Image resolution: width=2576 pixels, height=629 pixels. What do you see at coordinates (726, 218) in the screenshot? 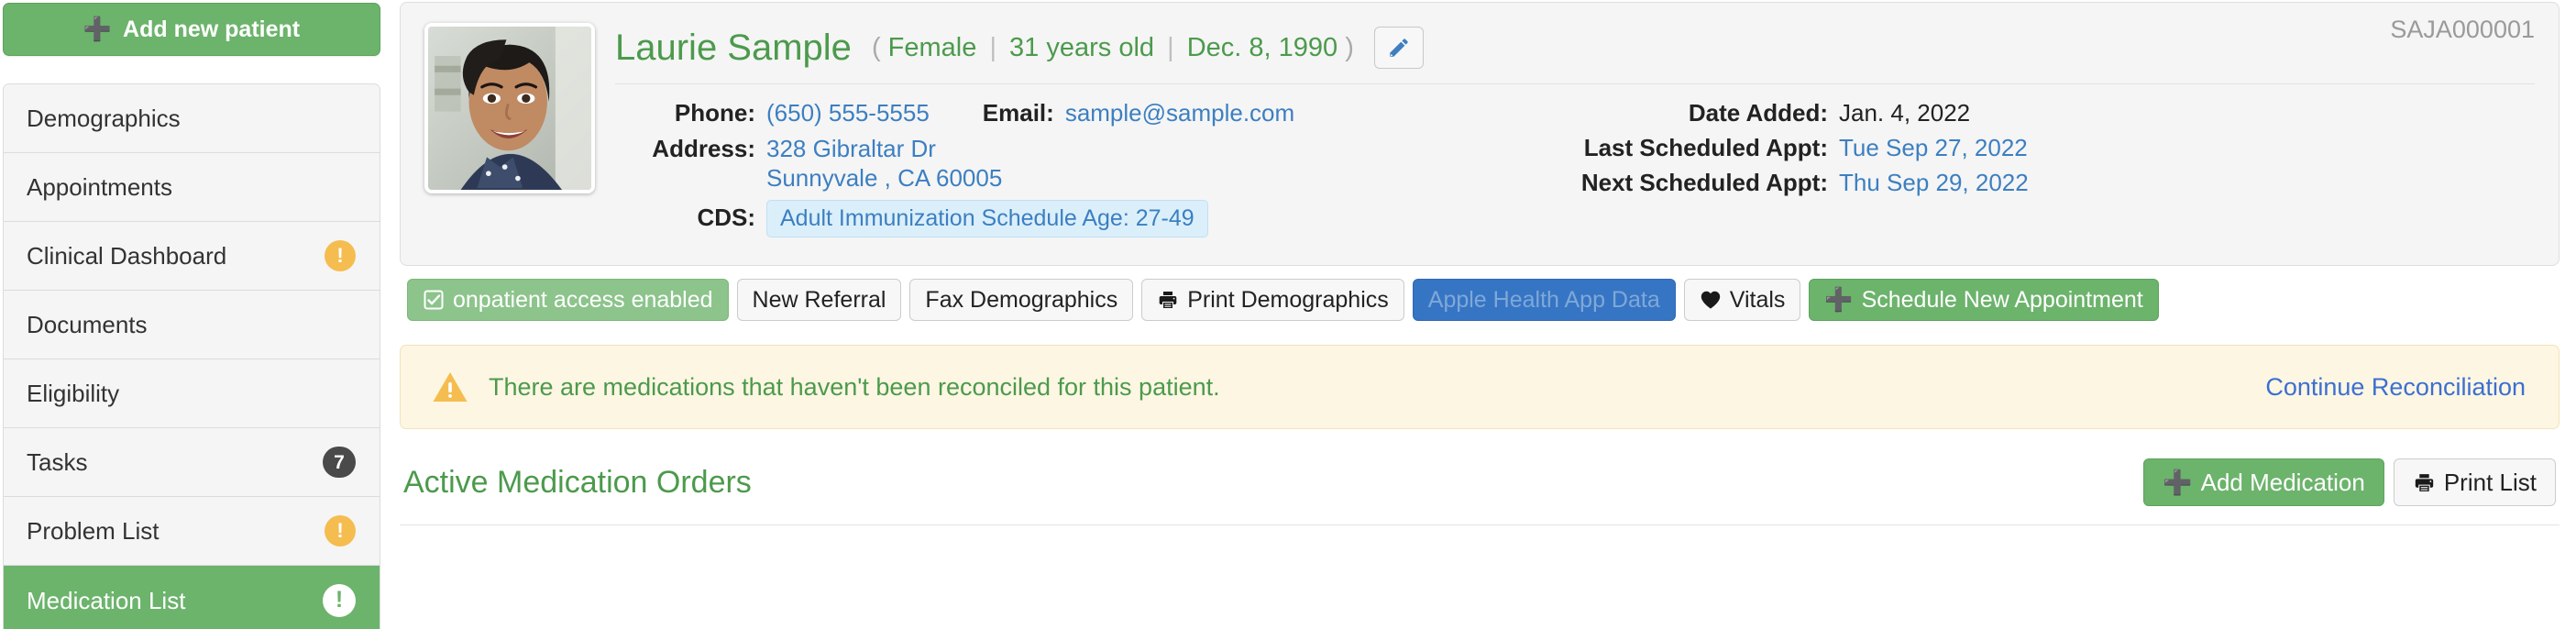
I see `cds-label: CDS:` at bounding box center [726, 218].